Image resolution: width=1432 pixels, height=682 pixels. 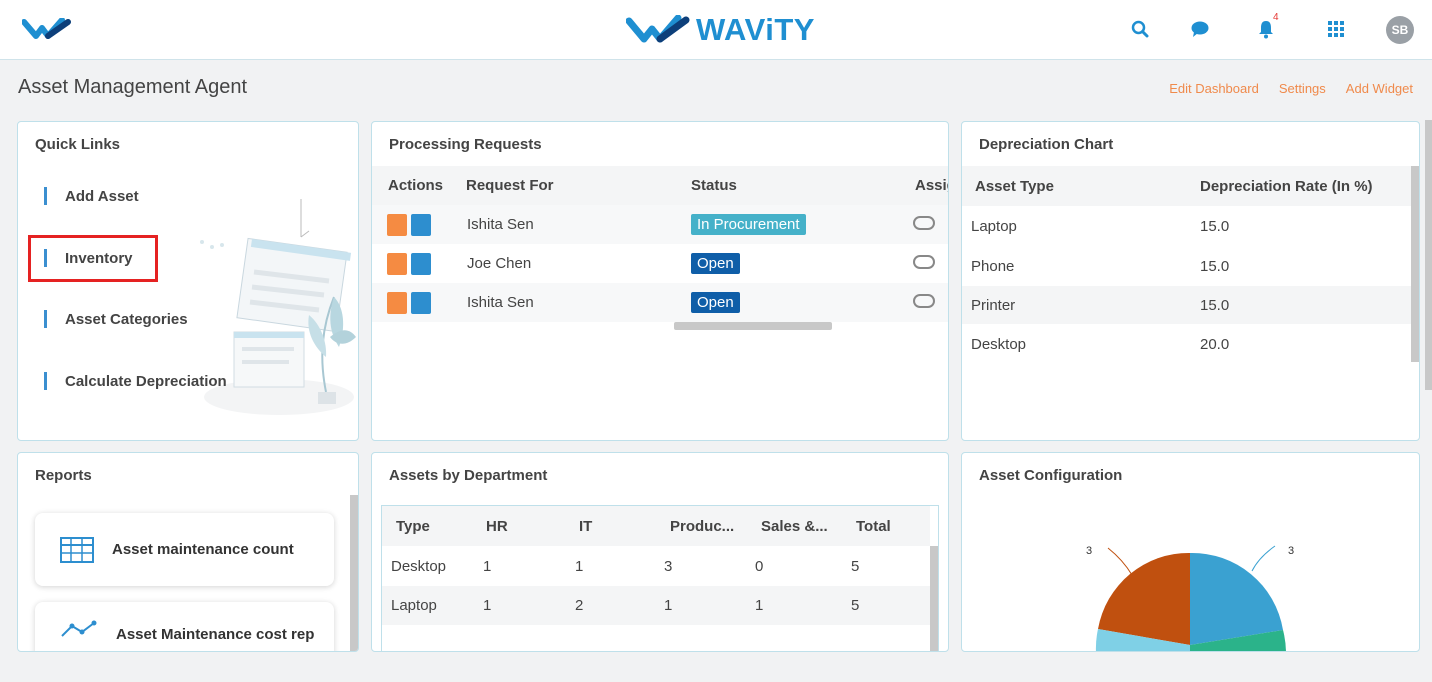 I want to click on quick-link-calculate-depreciation: Calculate Depreciation, so click(x=135, y=381).